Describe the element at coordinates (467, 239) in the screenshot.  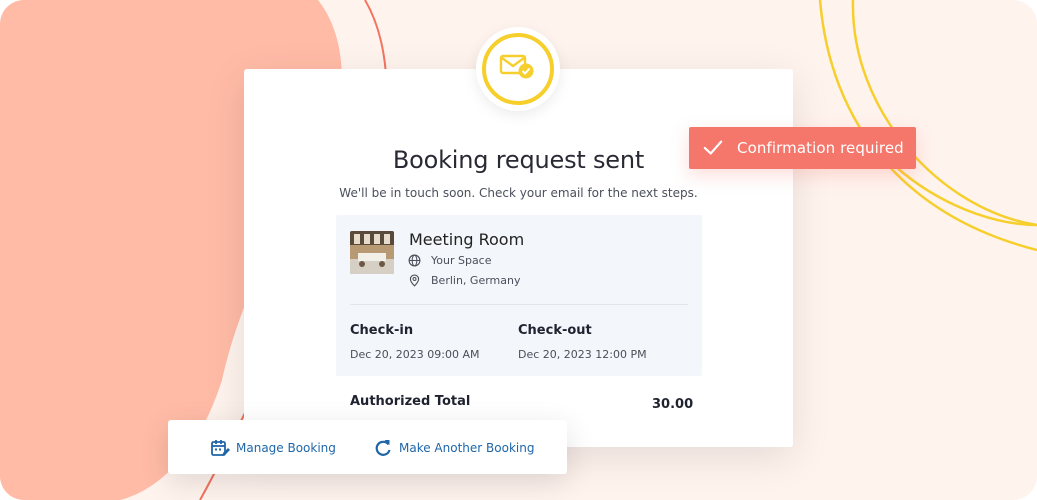
I see `room-name: Meeting Room` at that location.